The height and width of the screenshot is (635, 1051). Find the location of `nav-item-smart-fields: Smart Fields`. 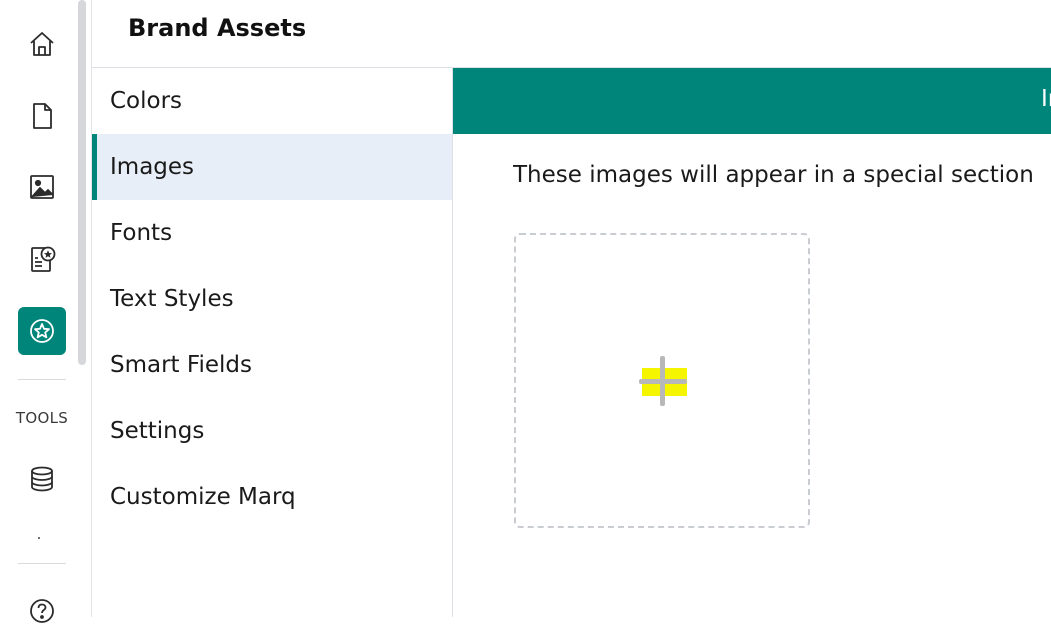

nav-item-smart-fields: Smart Fields is located at coordinates (272, 365).